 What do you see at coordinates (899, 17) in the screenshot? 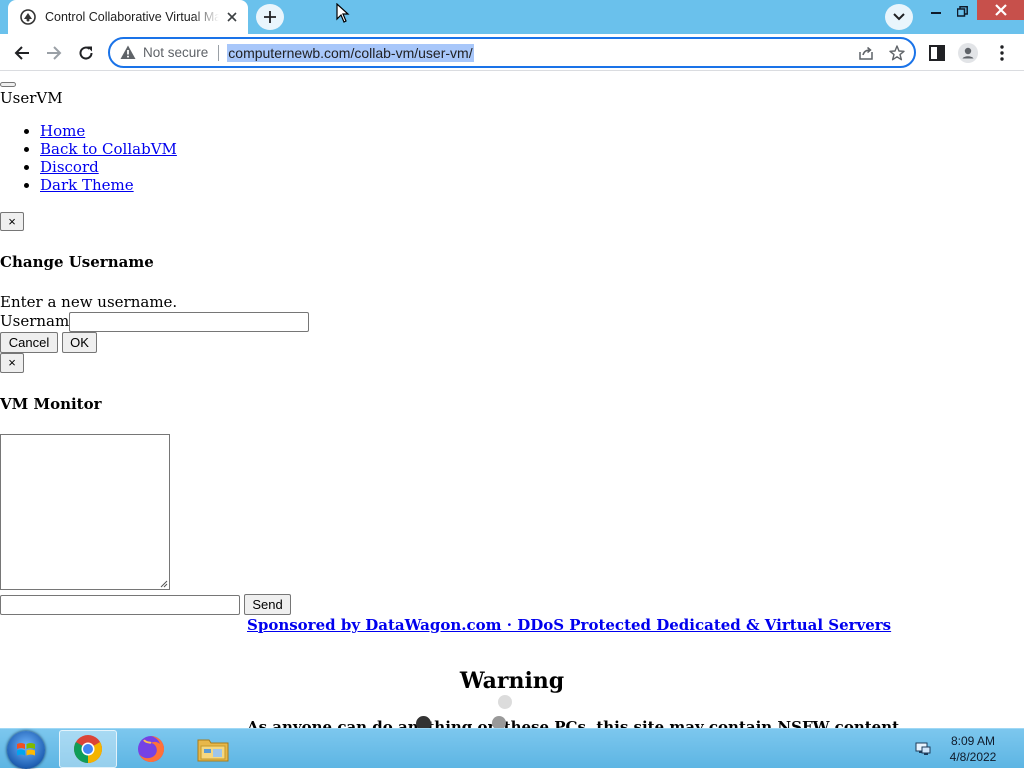
I see `tab-search-chevron-down-icon` at bounding box center [899, 17].